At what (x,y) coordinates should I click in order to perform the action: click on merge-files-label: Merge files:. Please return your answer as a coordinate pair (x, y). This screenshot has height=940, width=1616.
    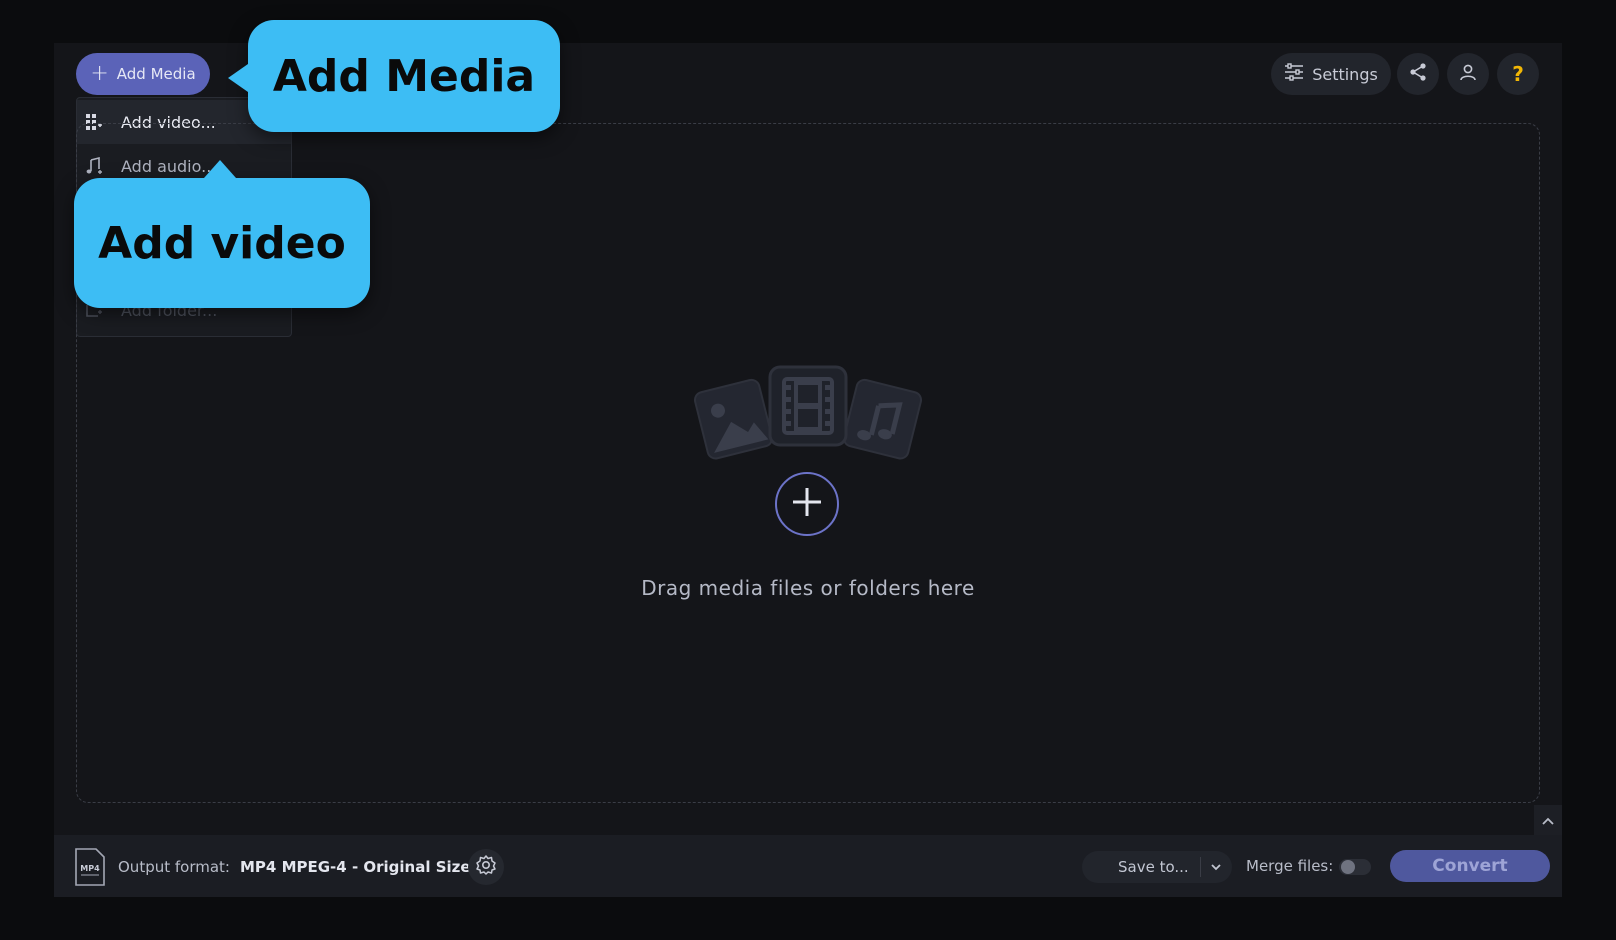
    Looking at the image, I should click on (1290, 866).